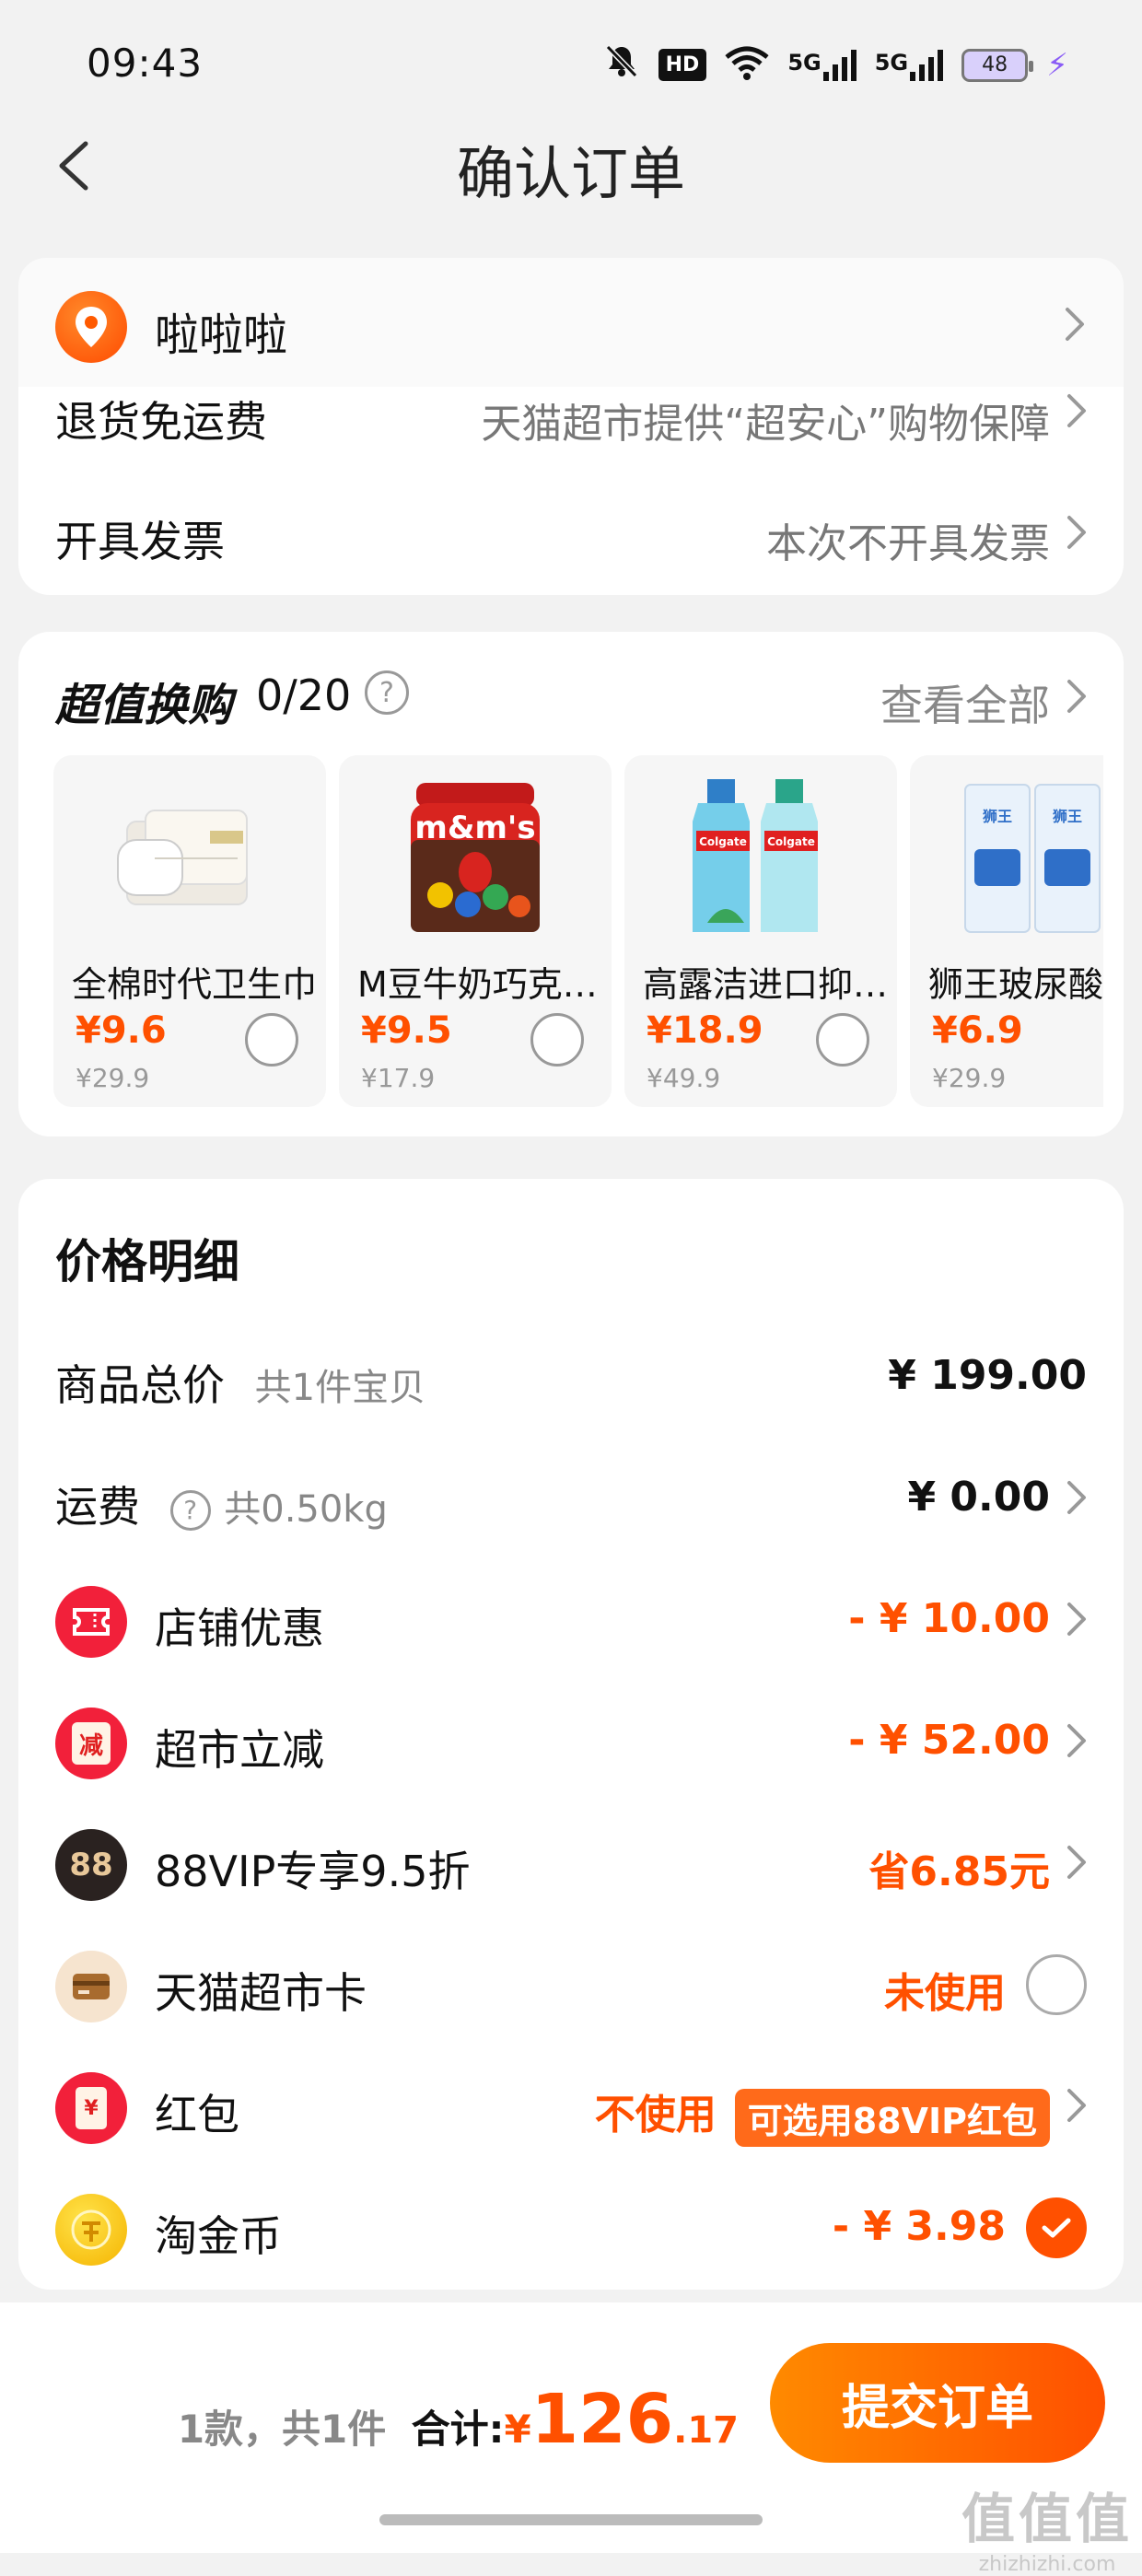 The height and width of the screenshot is (2576, 1142). I want to click on charging-icon: ⚡, so click(1057, 65).